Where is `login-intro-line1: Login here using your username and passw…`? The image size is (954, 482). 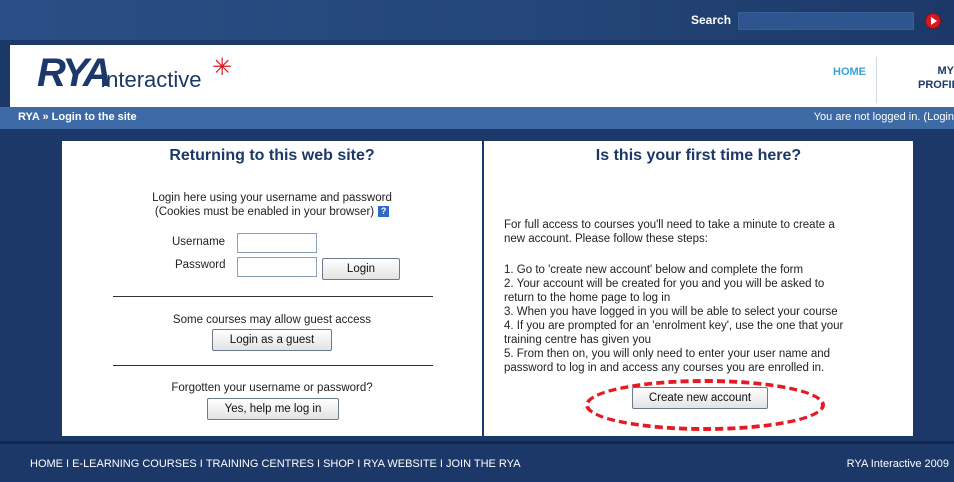
login-intro-line1: Login here using your username and passw… is located at coordinates (272, 198).